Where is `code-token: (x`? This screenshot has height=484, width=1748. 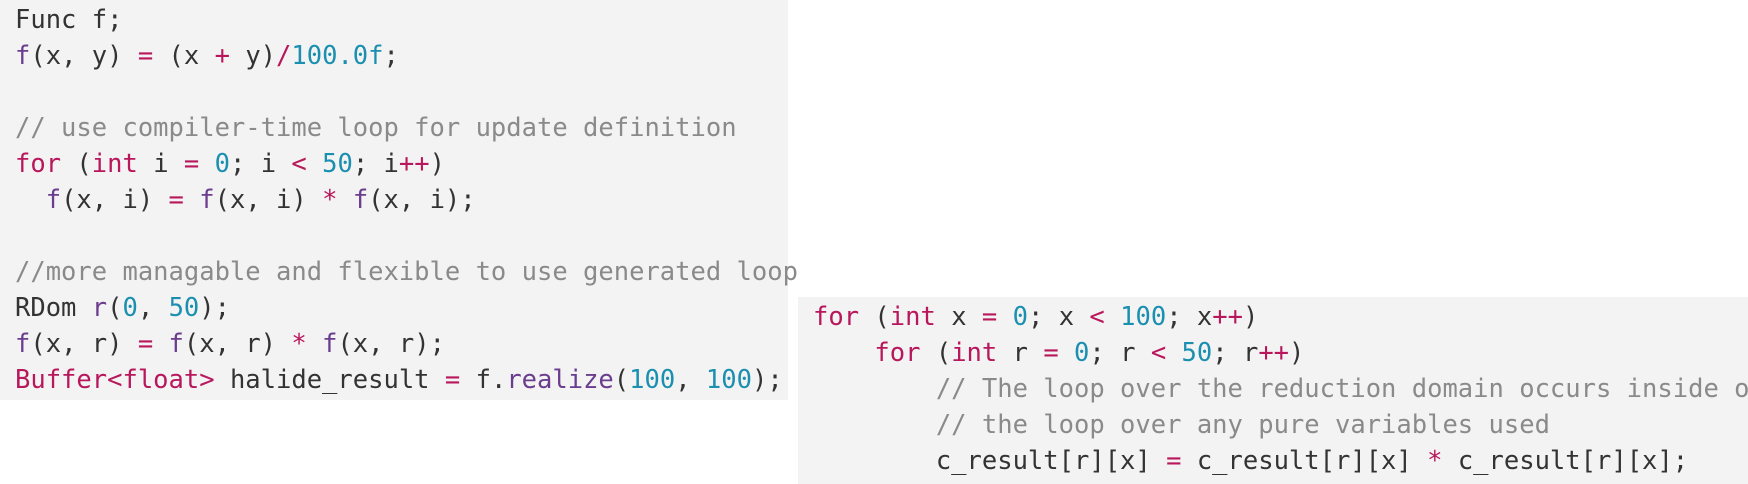
code-token: (x is located at coordinates (184, 56).